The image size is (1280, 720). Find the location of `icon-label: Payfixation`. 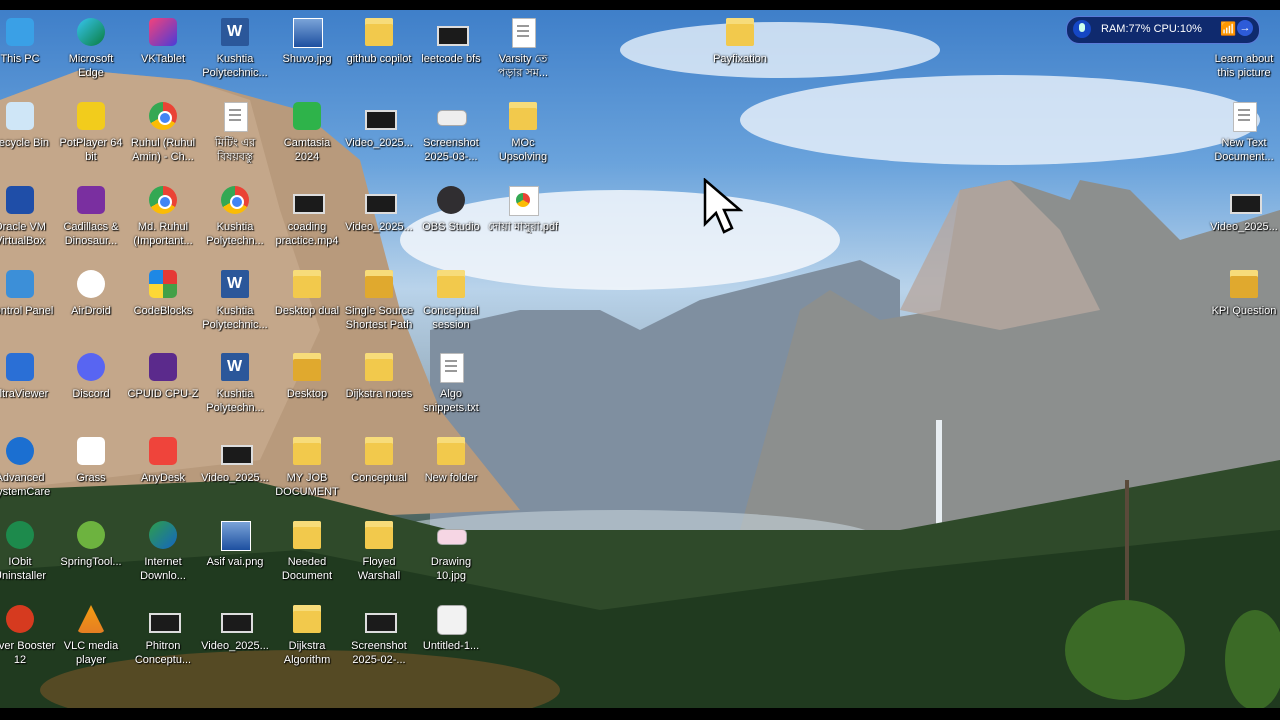

icon-label: Payfixation is located at coordinates (740, 59).